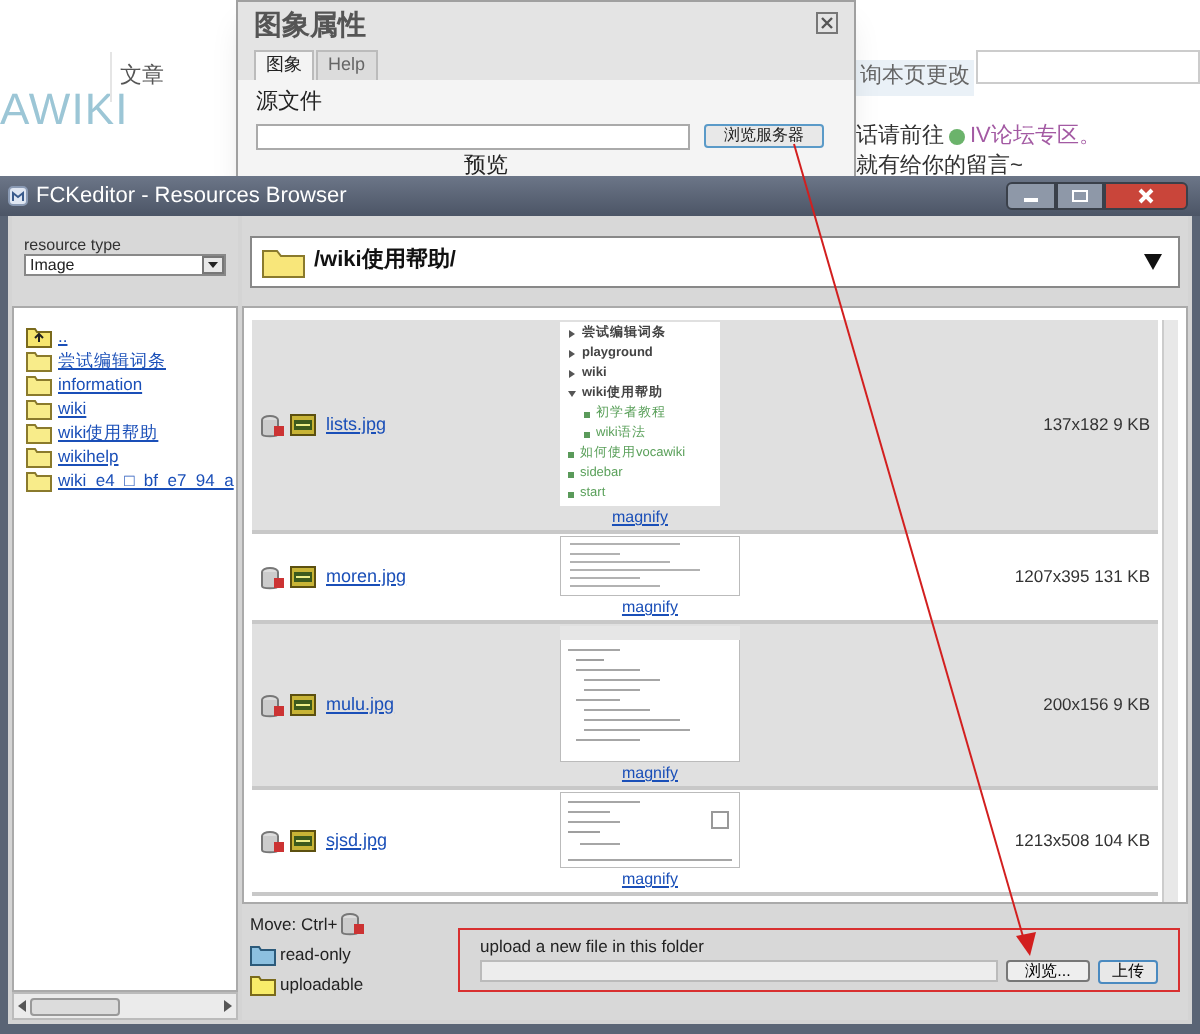 This screenshot has width=1200, height=1034. Describe the element at coordinates (366, 577) in the screenshot. I see `file-link: moren.jpg` at that location.